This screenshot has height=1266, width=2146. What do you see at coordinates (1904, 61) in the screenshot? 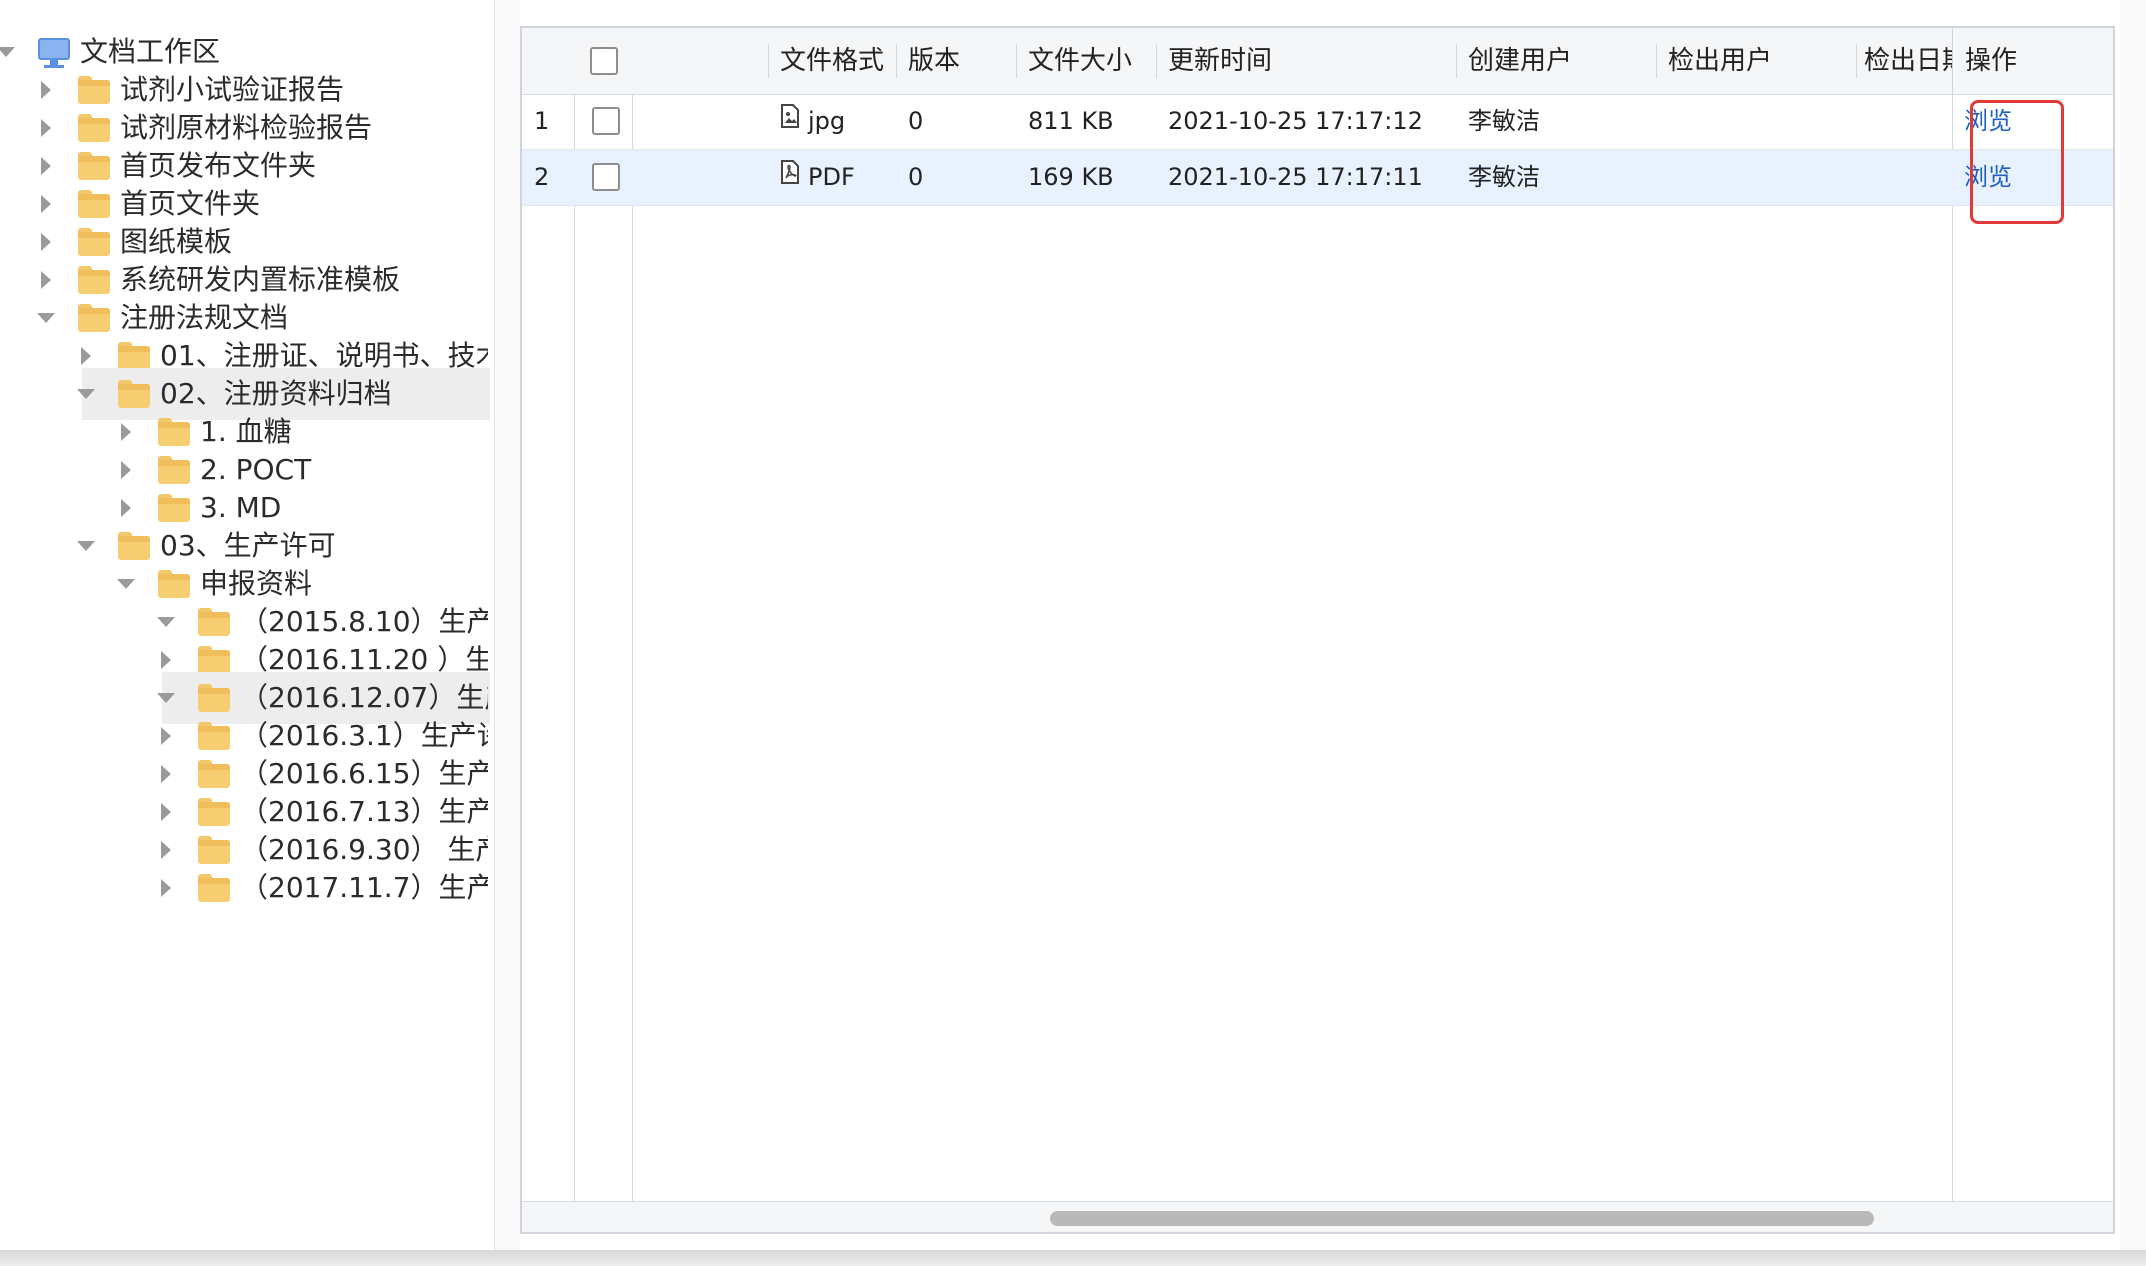
I see `header-checkout-date: 检出日期` at bounding box center [1904, 61].